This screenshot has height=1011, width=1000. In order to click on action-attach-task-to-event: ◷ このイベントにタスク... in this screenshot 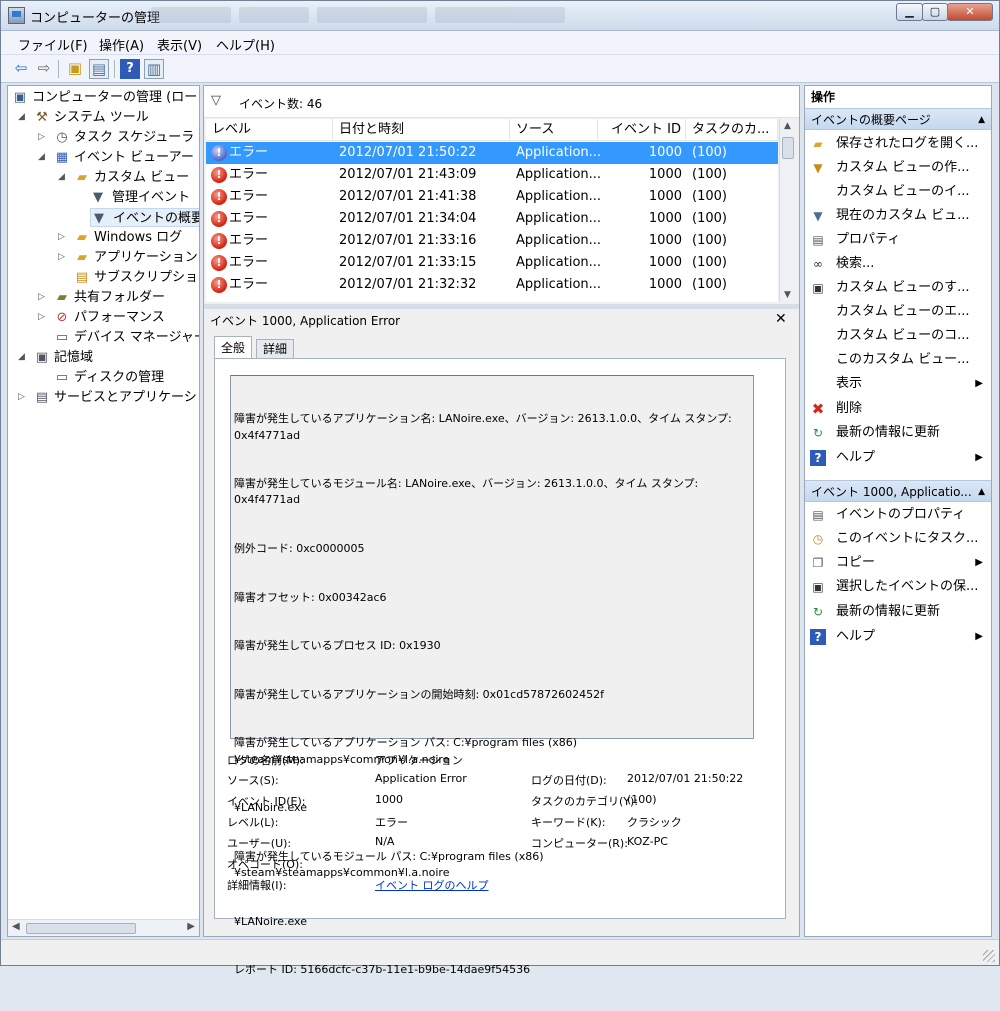, I will do `click(898, 539)`.